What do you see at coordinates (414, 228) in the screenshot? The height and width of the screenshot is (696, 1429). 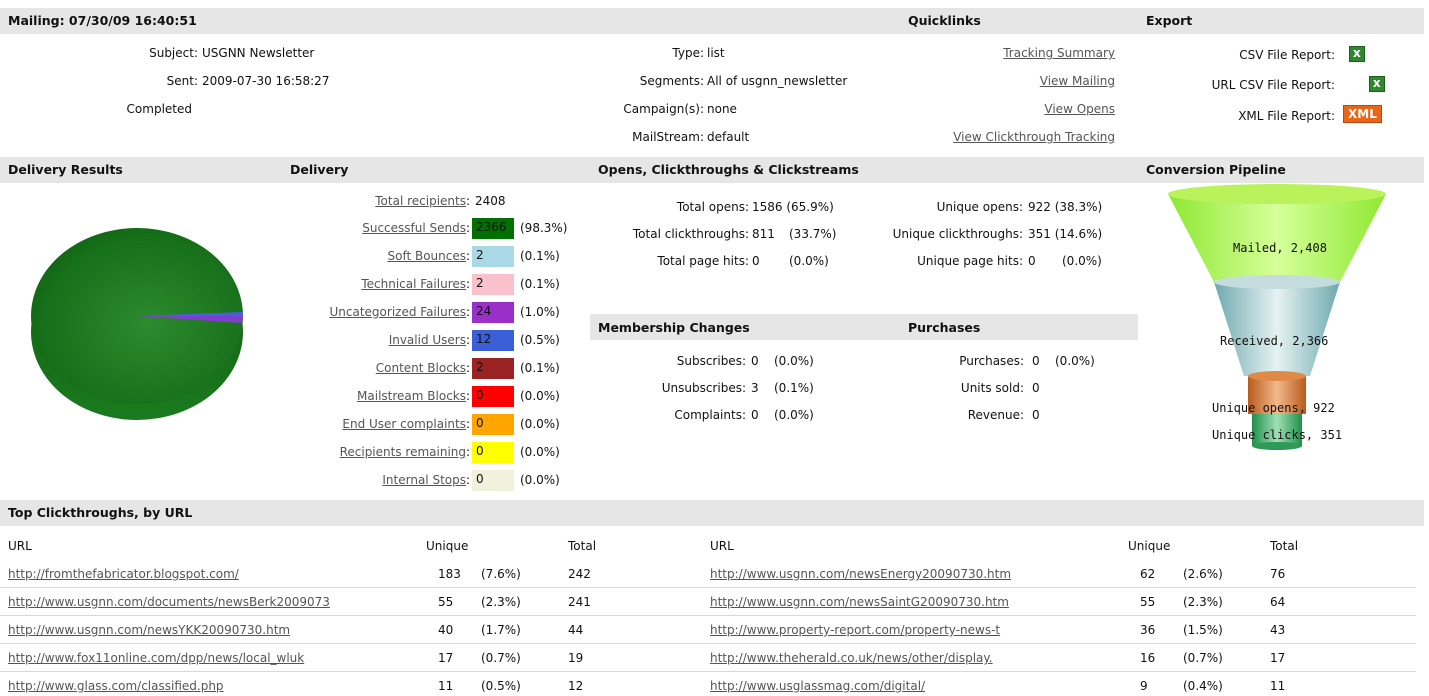 I see `delivery-label-successful-sends: Successful Sends` at bounding box center [414, 228].